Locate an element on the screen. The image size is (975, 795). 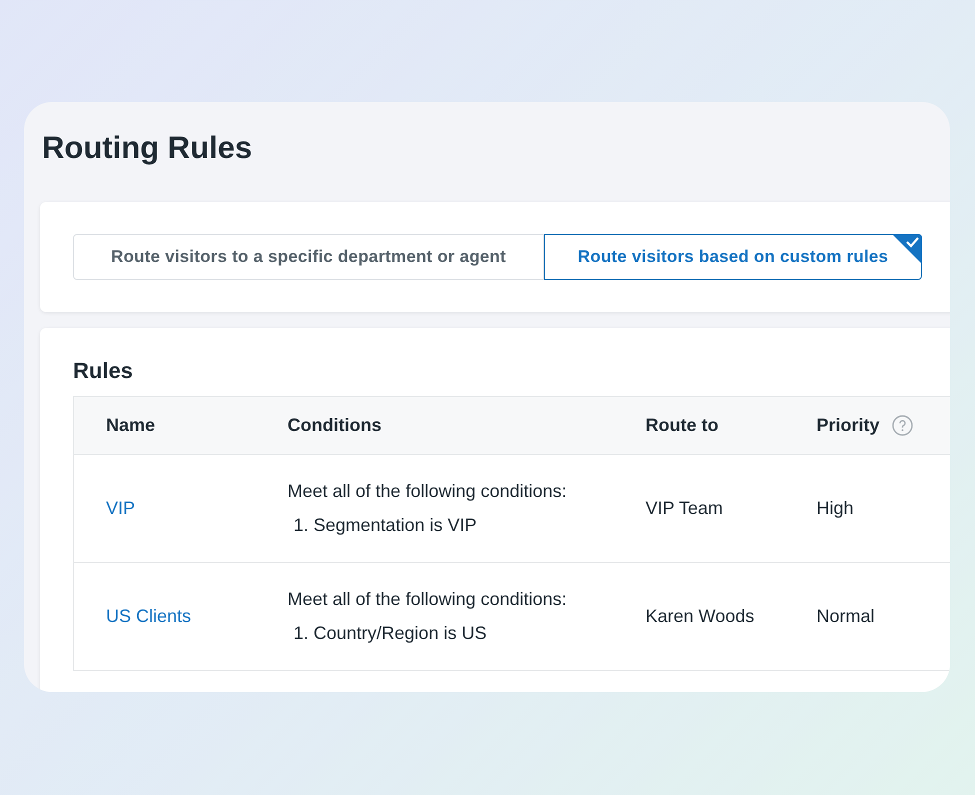
priority-text: Normal is located at coordinates (845, 616).